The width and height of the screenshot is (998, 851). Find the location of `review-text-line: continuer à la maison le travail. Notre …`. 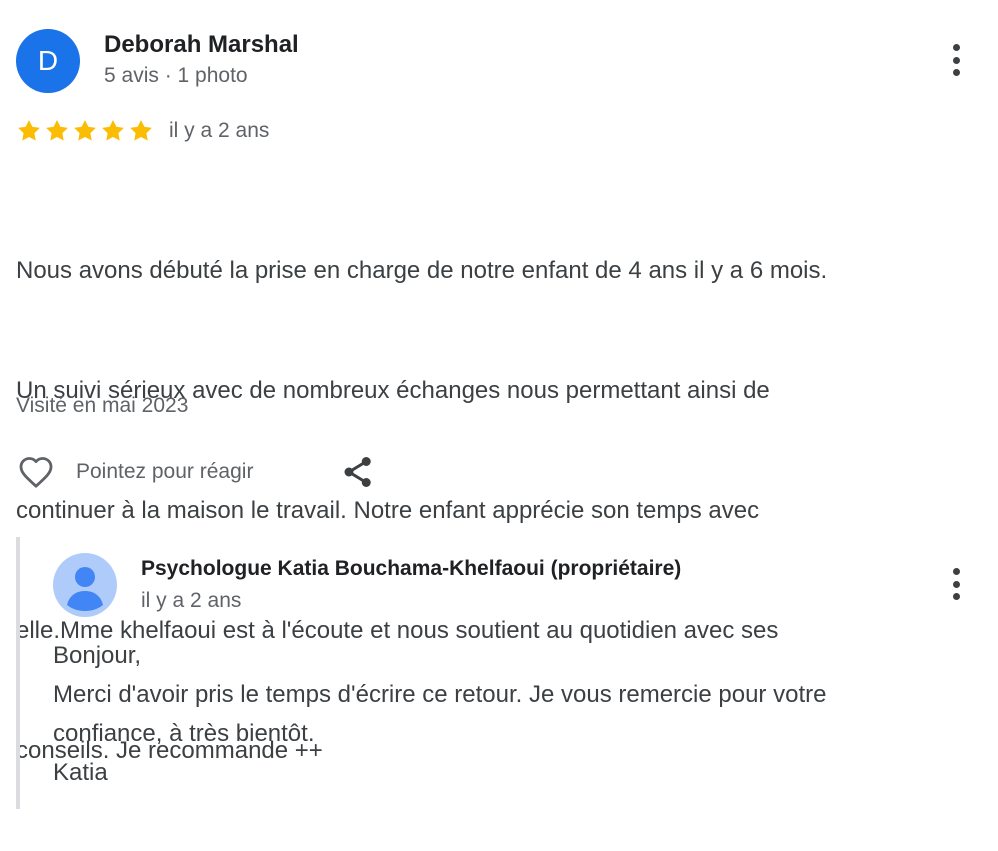

review-text-line: continuer à la maison le travail. Notre … is located at coordinates (388, 510).